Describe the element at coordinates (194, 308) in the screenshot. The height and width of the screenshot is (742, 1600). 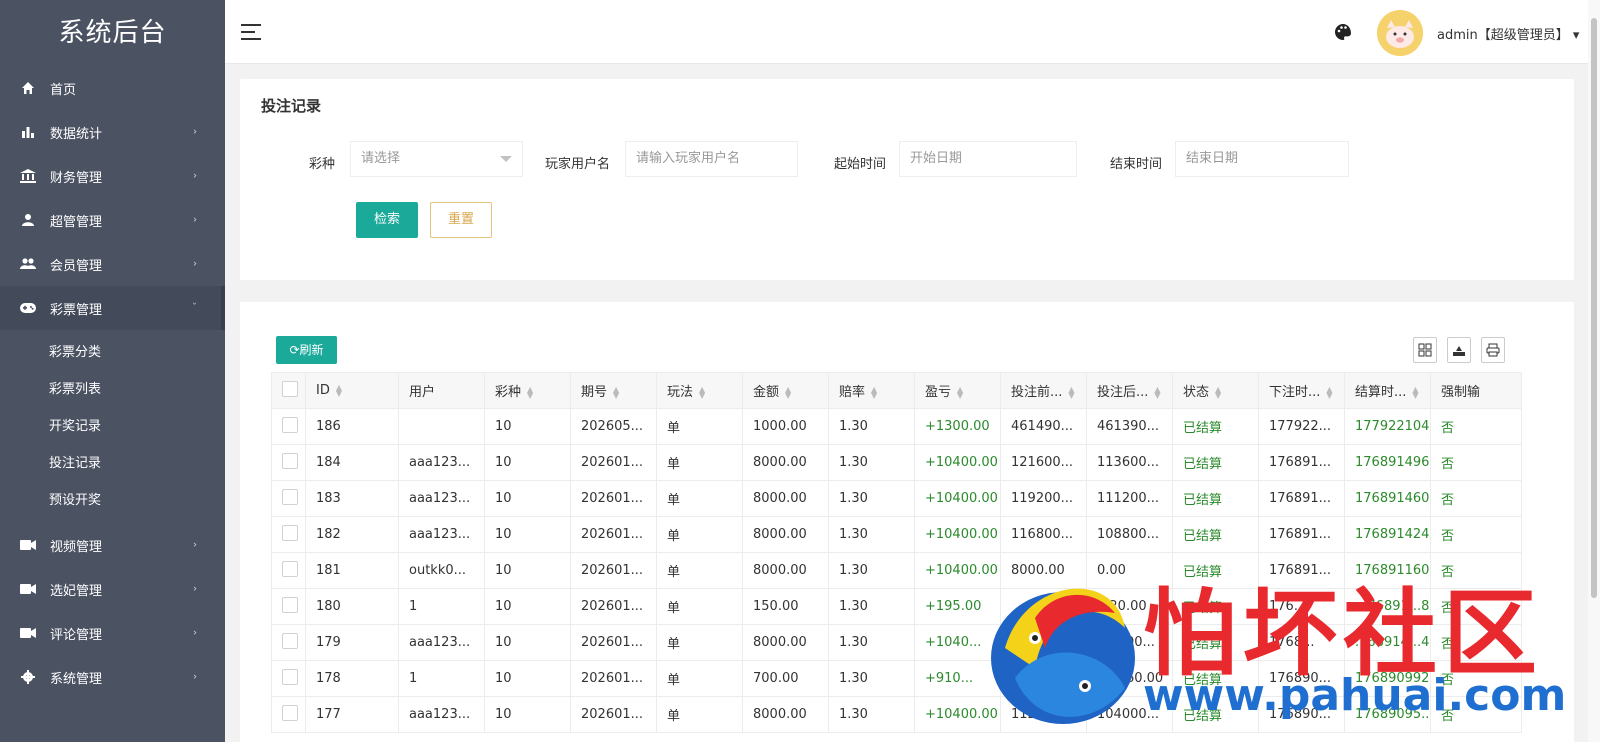
I see `chevron-down-icon: ˇ` at that location.